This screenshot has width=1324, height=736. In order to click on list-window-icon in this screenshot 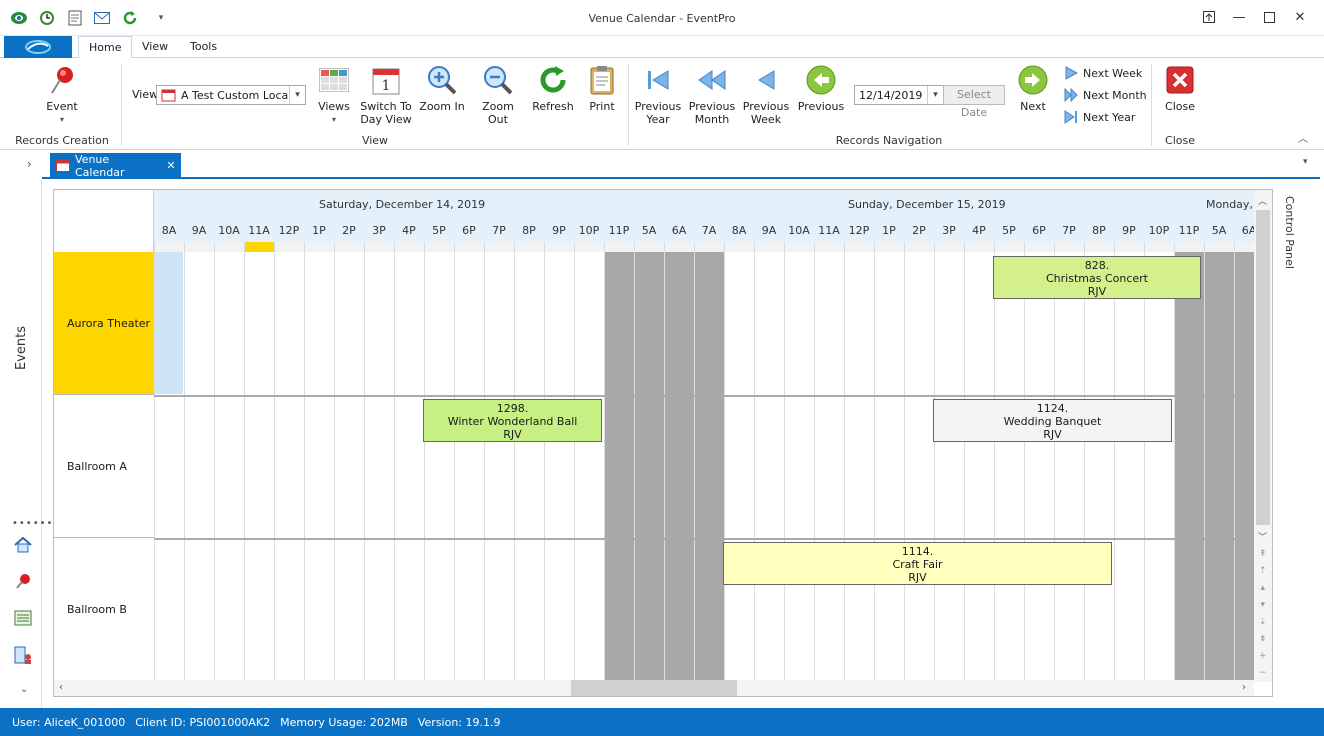, I will do `click(23, 619)`.